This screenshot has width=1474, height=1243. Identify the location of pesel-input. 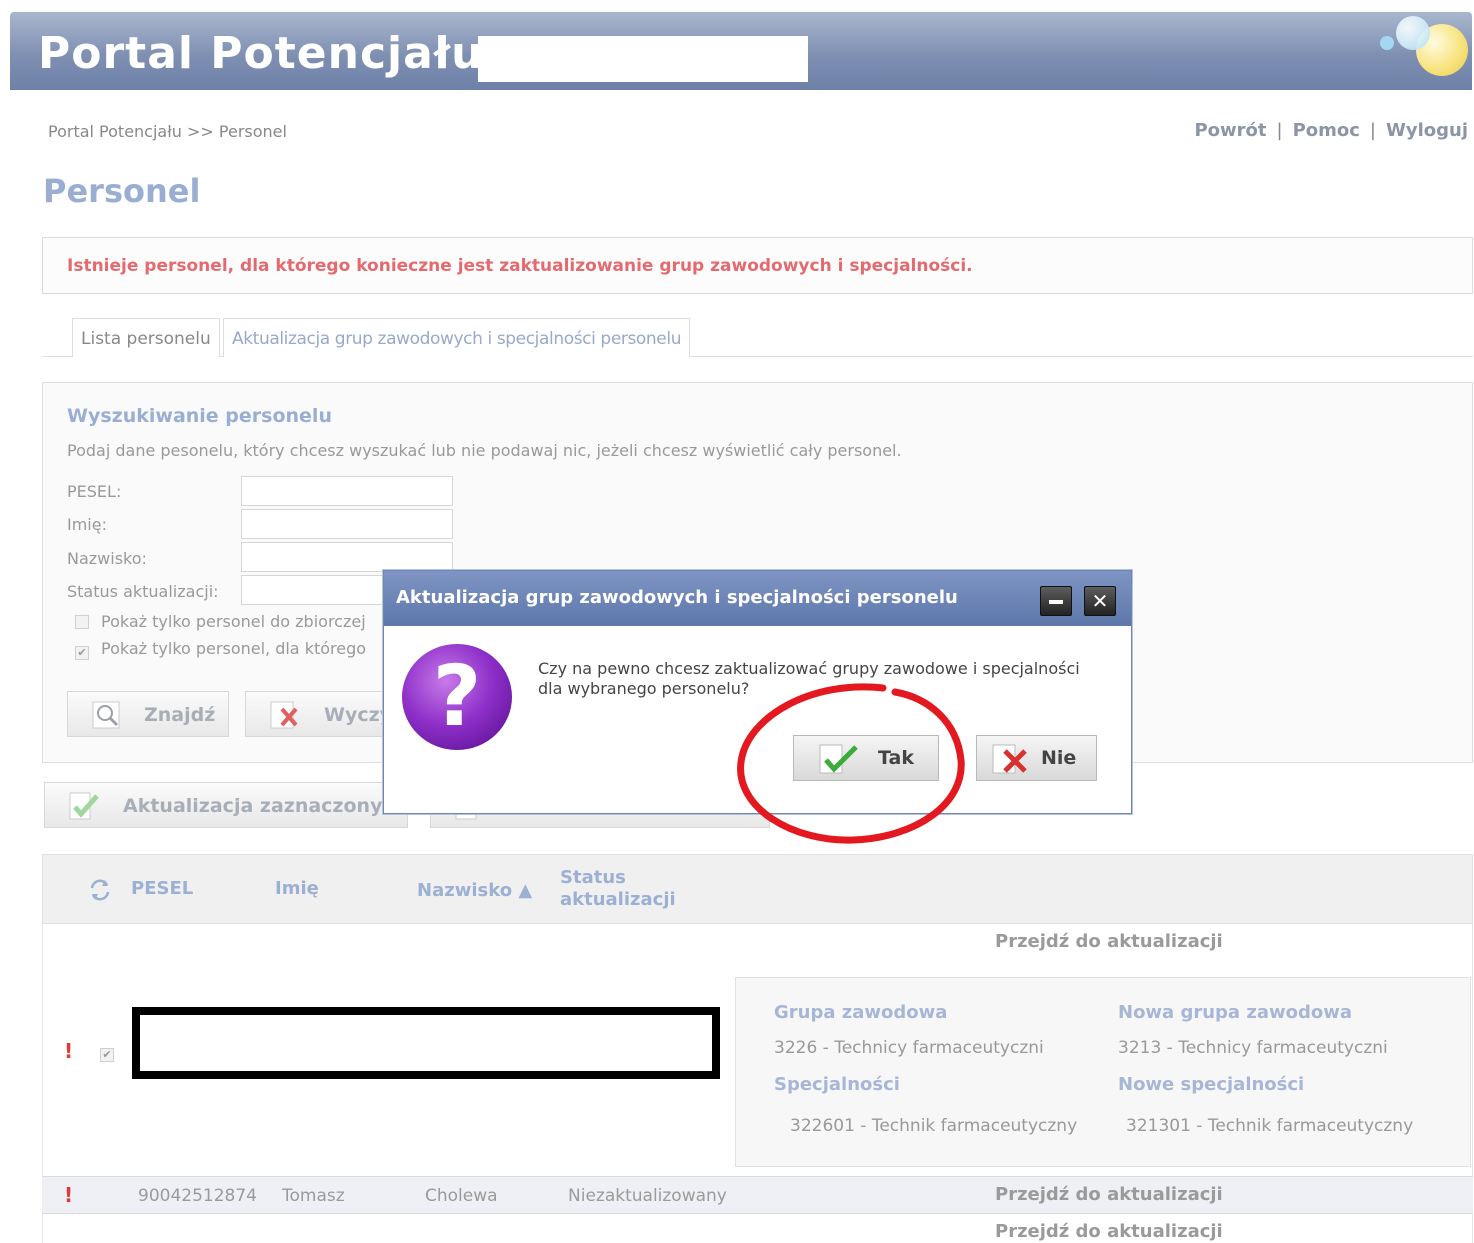
(347, 491).